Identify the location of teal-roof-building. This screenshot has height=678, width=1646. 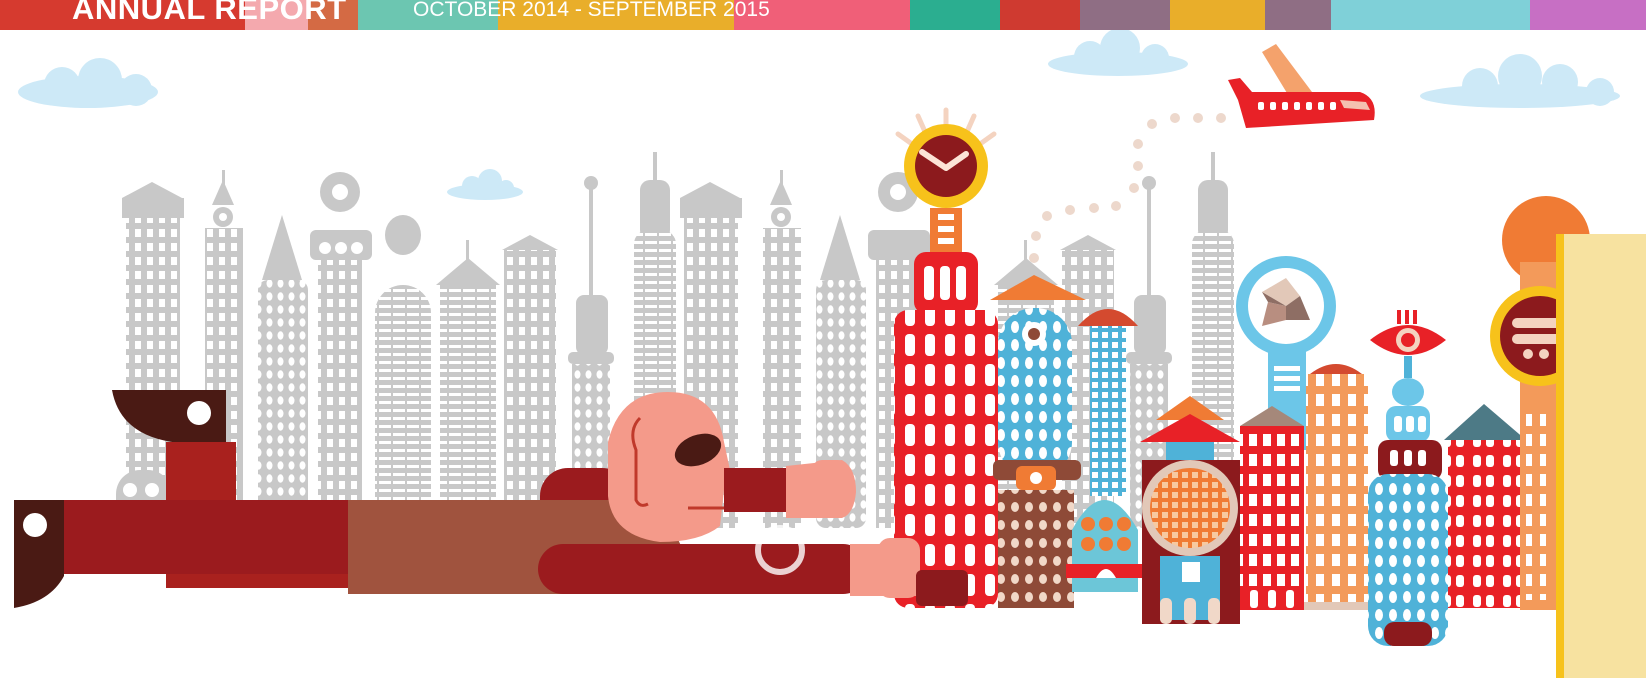
(1485, 506).